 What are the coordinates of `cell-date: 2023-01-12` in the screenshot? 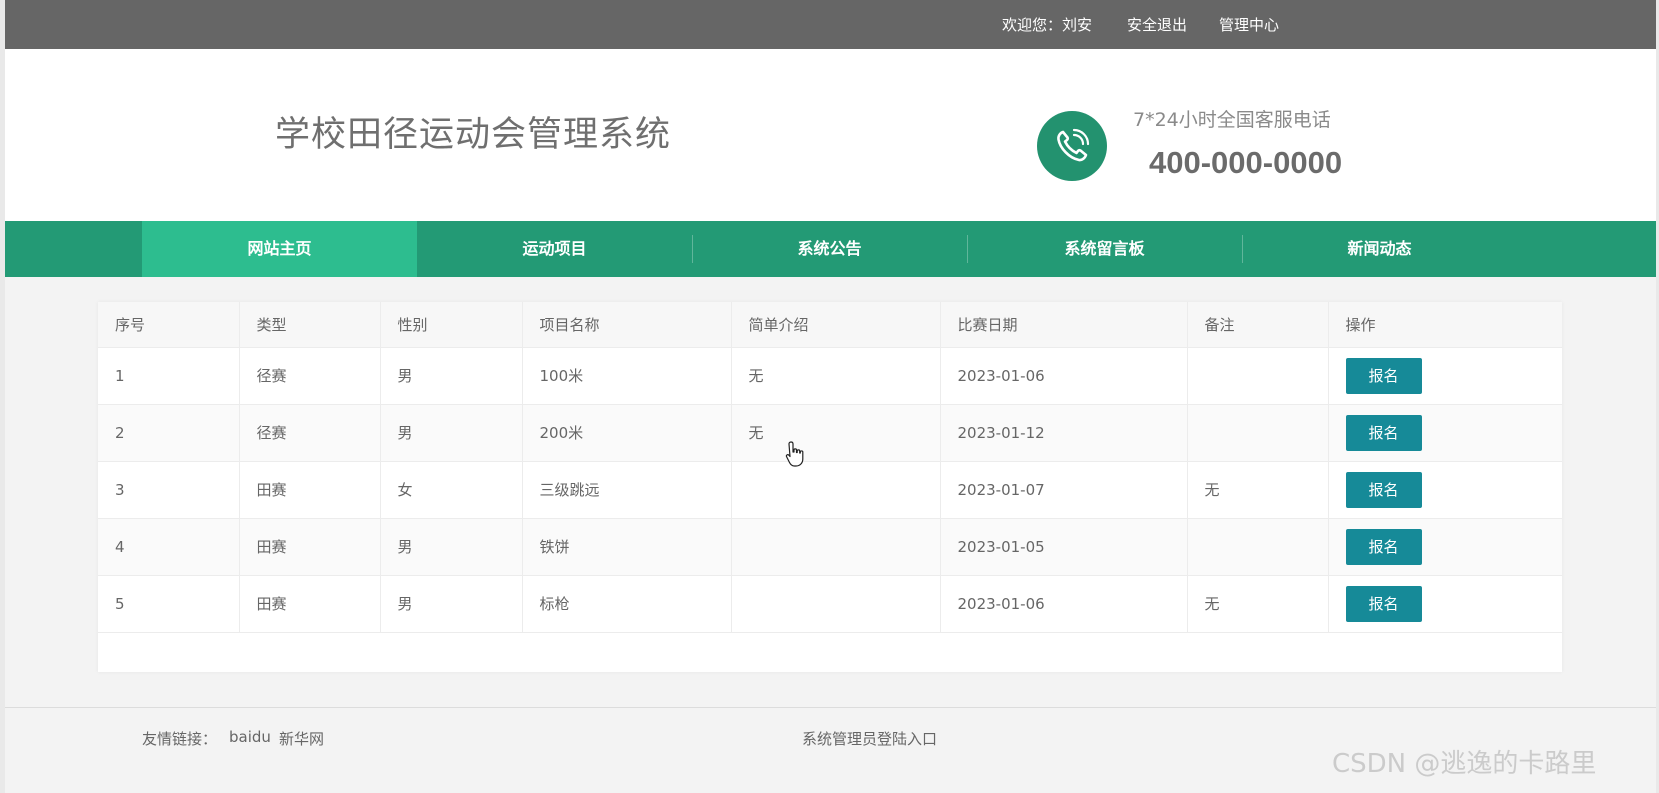 It's located at (1064, 433).